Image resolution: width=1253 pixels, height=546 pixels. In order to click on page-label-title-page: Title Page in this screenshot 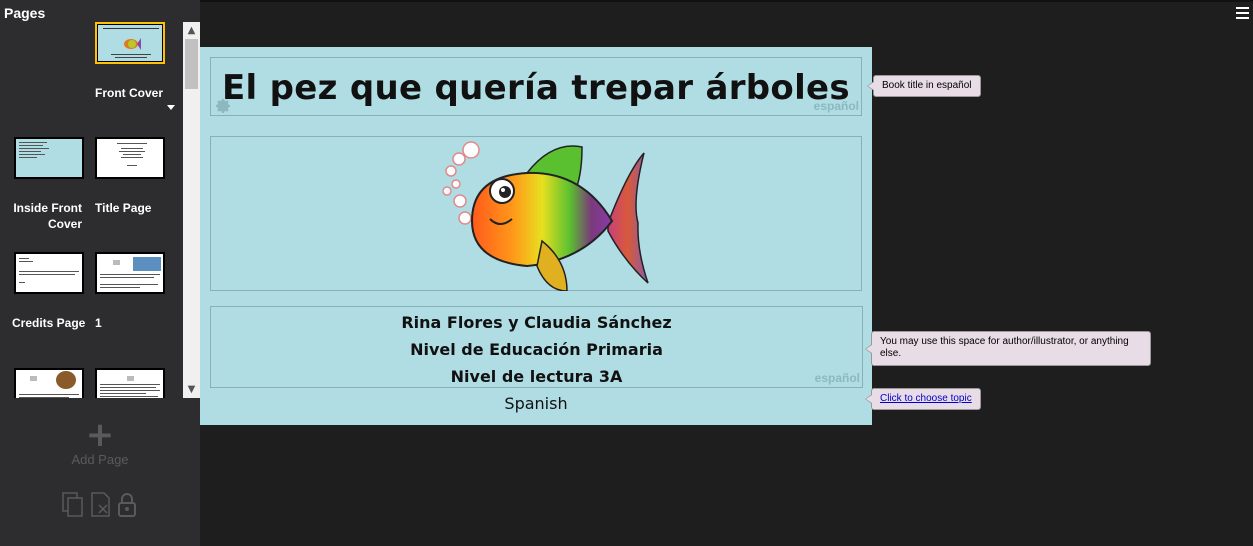, I will do `click(123, 208)`.